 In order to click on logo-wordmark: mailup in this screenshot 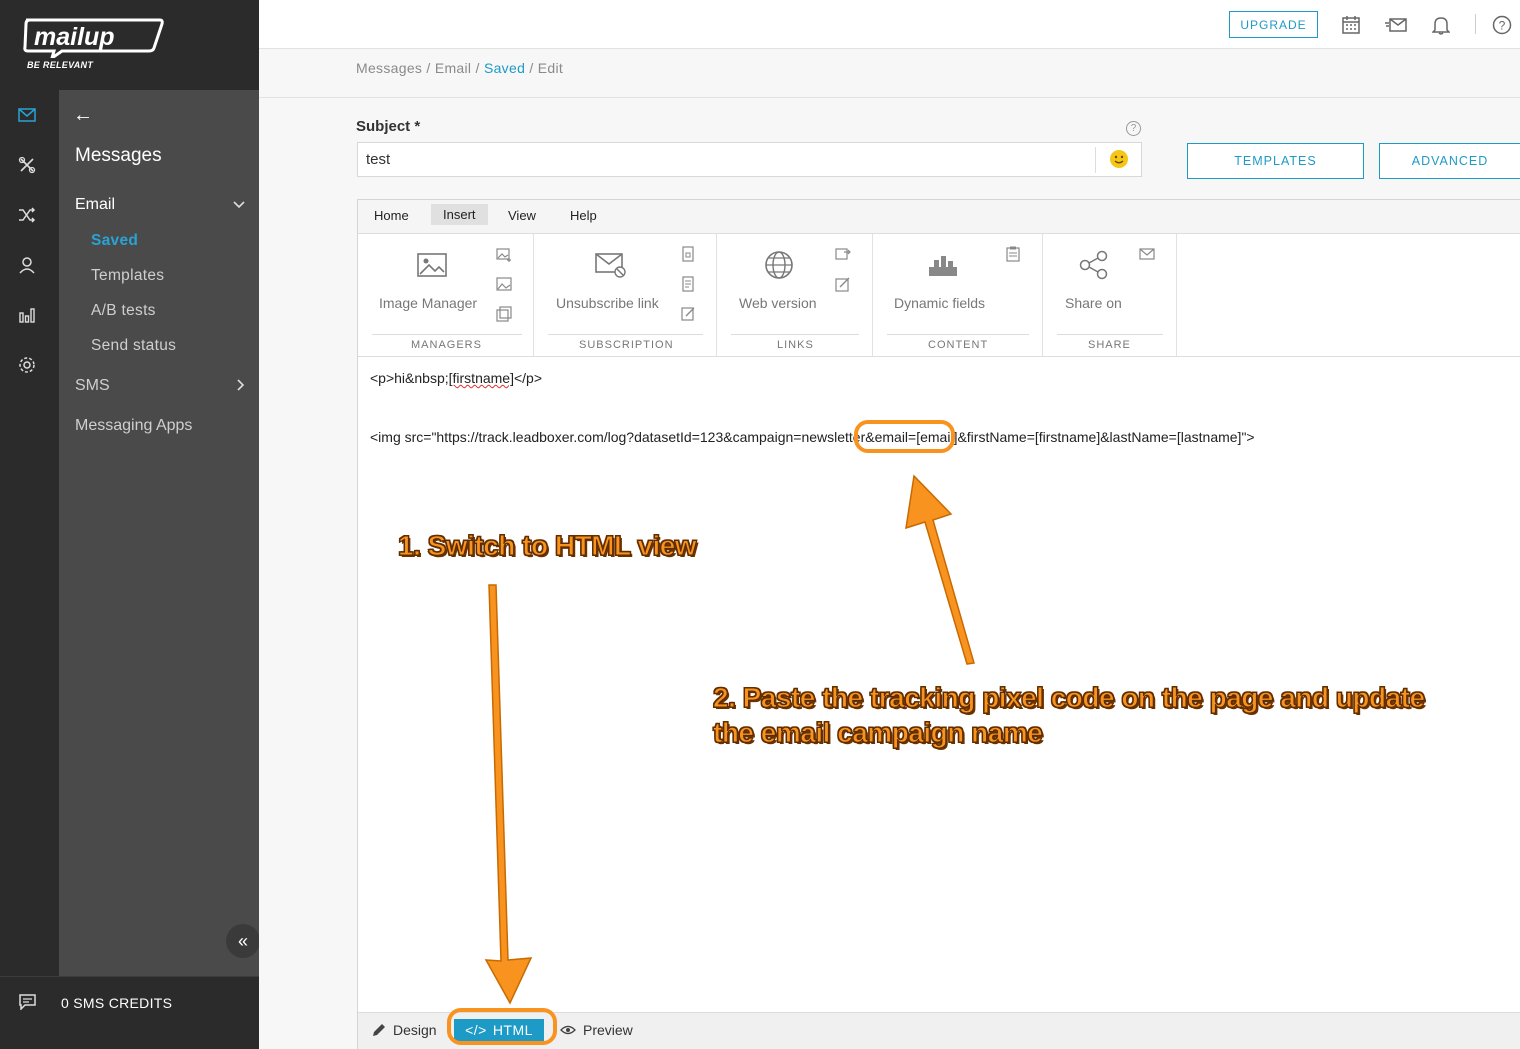, I will do `click(74, 37)`.